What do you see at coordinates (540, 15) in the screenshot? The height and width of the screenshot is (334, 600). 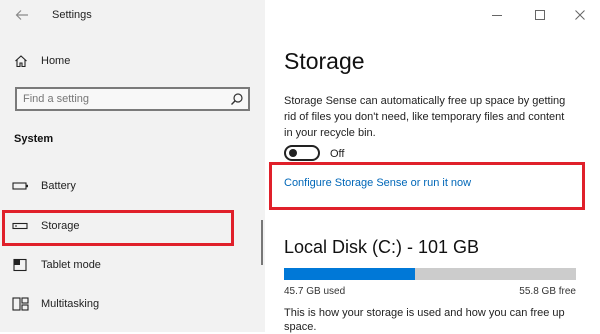 I see `maximize-icon` at bounding box center [540, 15].